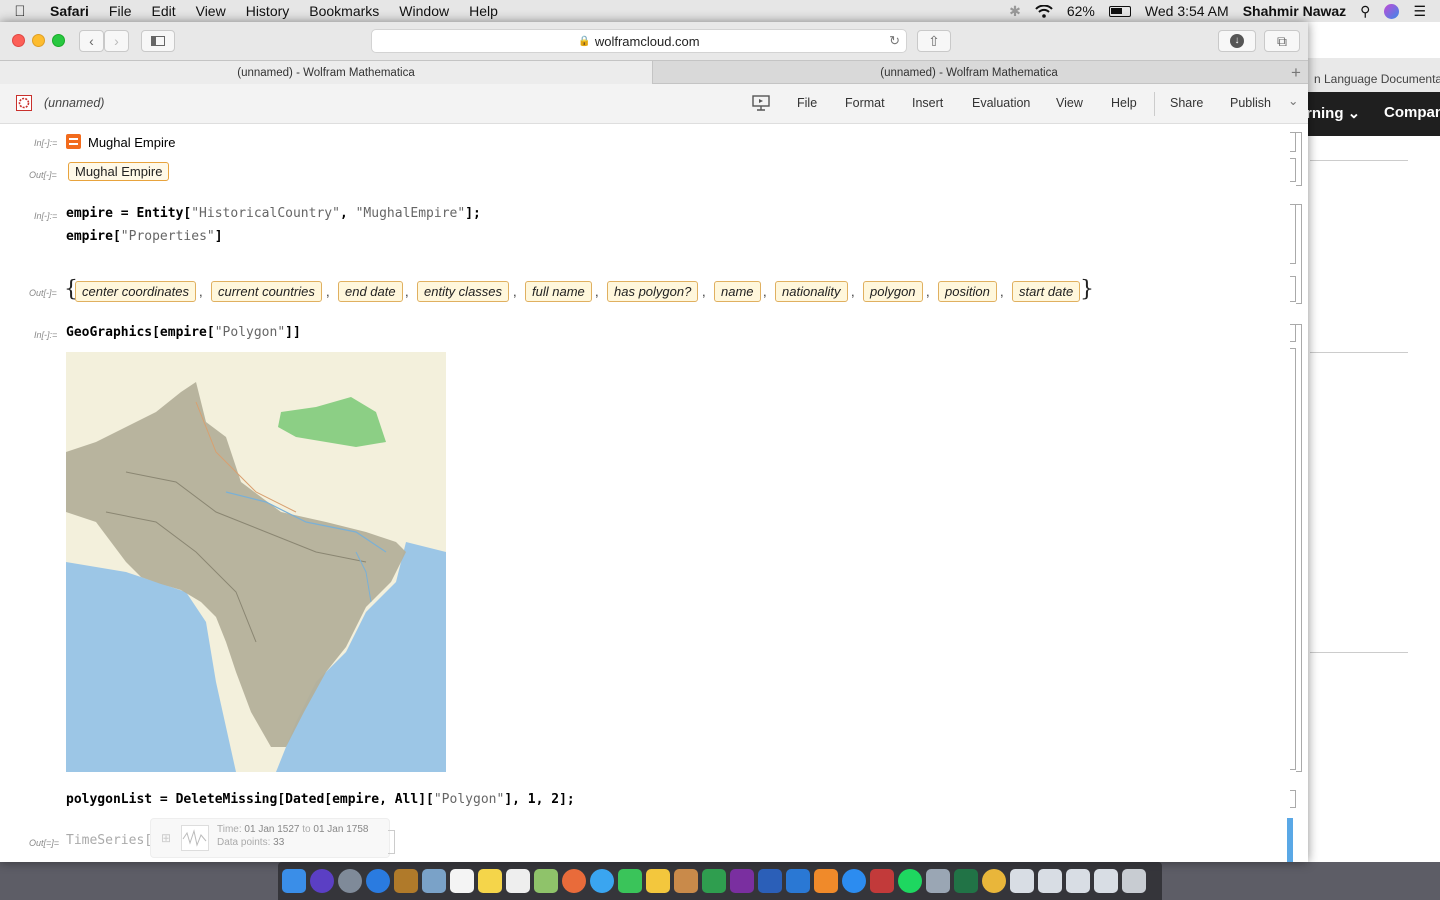 This screenshot has width=1440, height=900. I want to click on code-line-geographics: GeoGraphics[empire["Polygon"]], so click(183, 332).